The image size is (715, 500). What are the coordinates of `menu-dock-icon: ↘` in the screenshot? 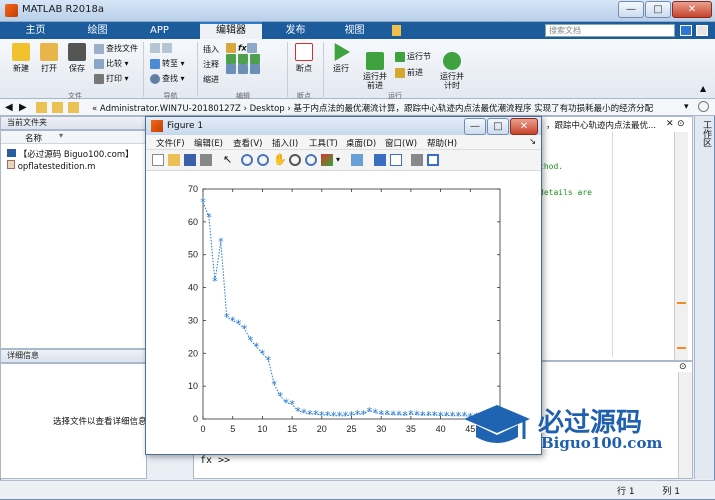 It's located at (532, 142).